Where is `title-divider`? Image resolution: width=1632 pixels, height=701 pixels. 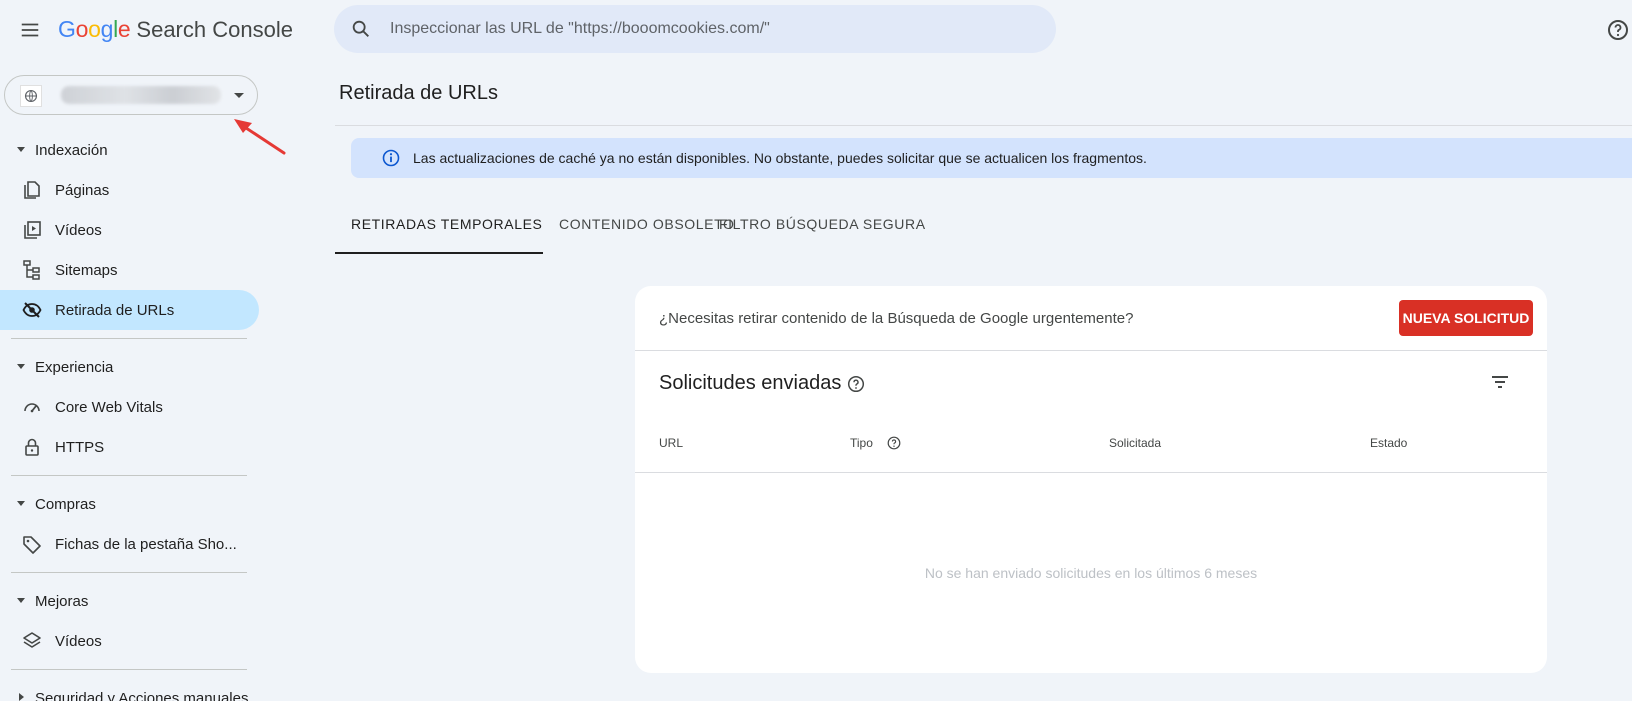 title-divider is located at coordinates (983, 125).